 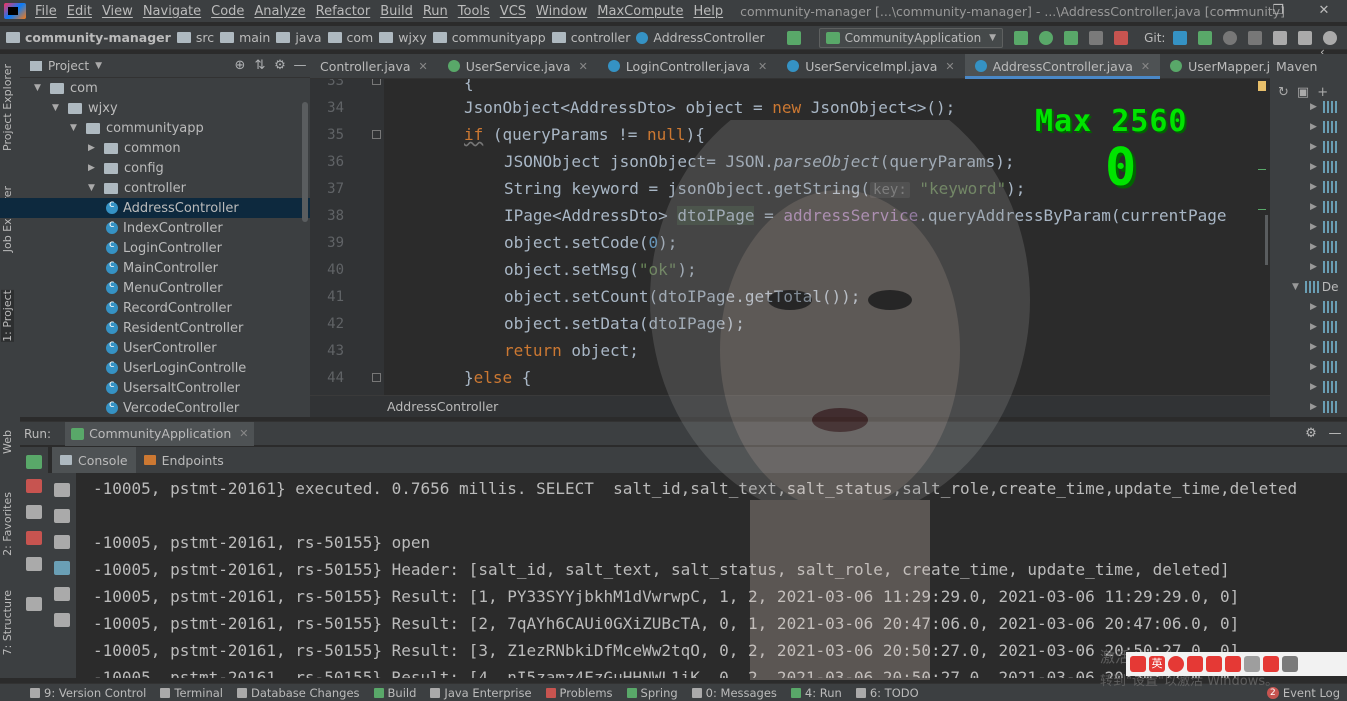 I want to click on maven-panel-header: Maven, so click(x=1308, y=66).